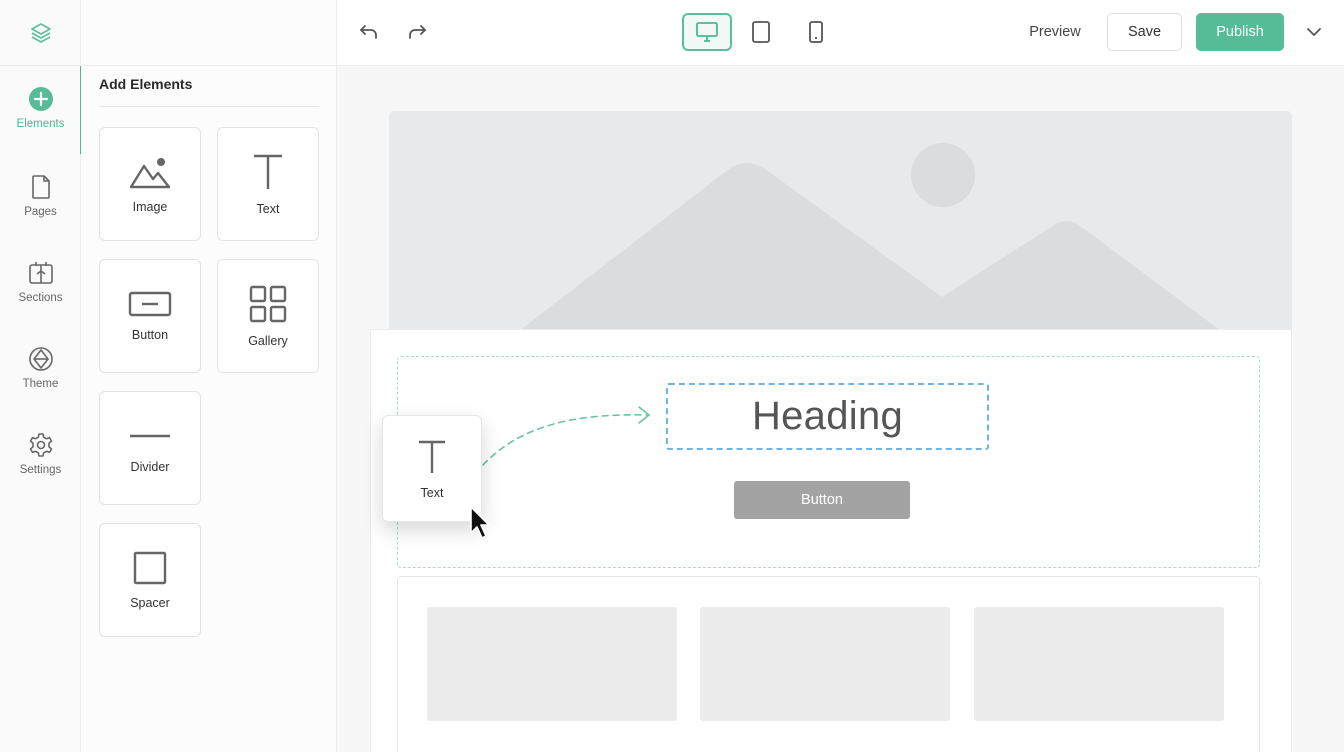 This screenshot has height=752, width=1344. Describe the element at coordinates (870, 237) in the screenshot. I see `mountain-illustration-icon` at that location.